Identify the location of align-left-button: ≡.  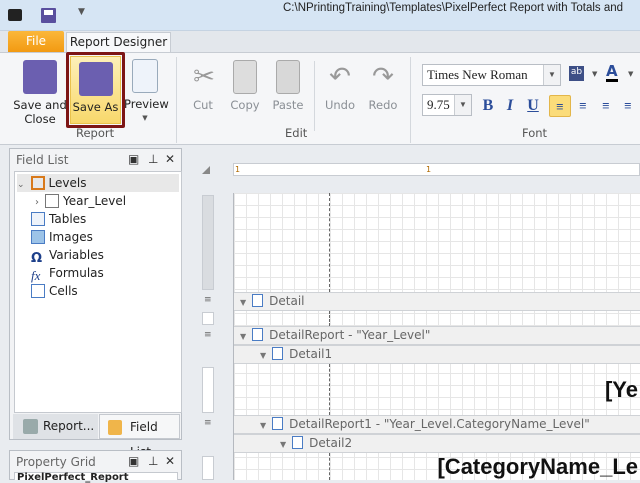
(560, 106).